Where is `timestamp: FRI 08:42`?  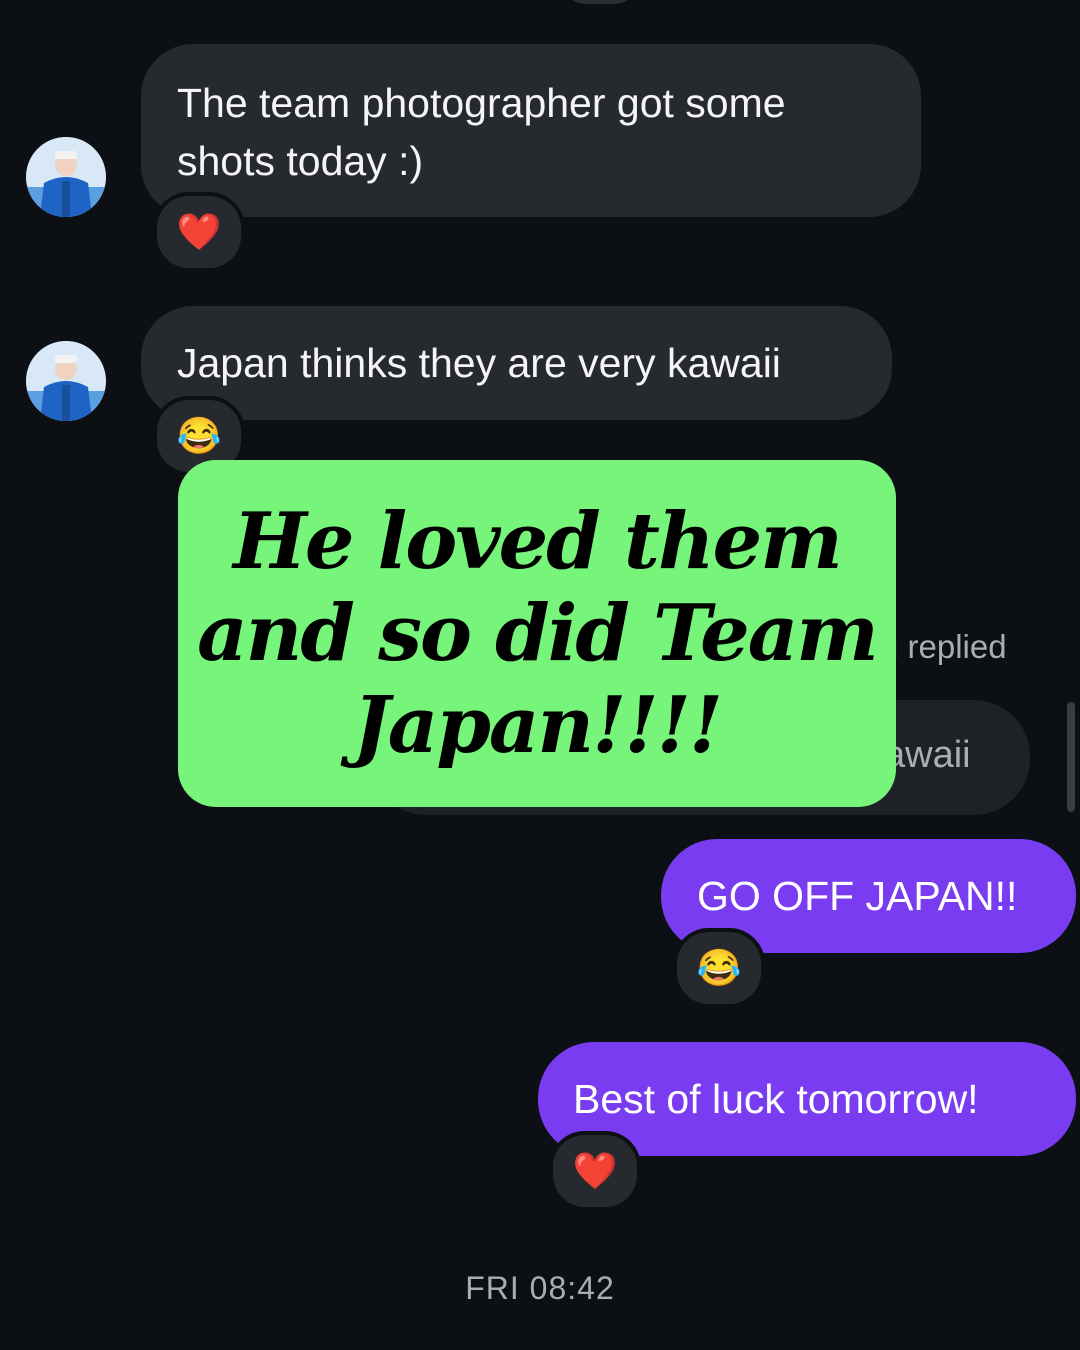 timestamp: FRI 08:42 is located at coordinates (540, 1288).